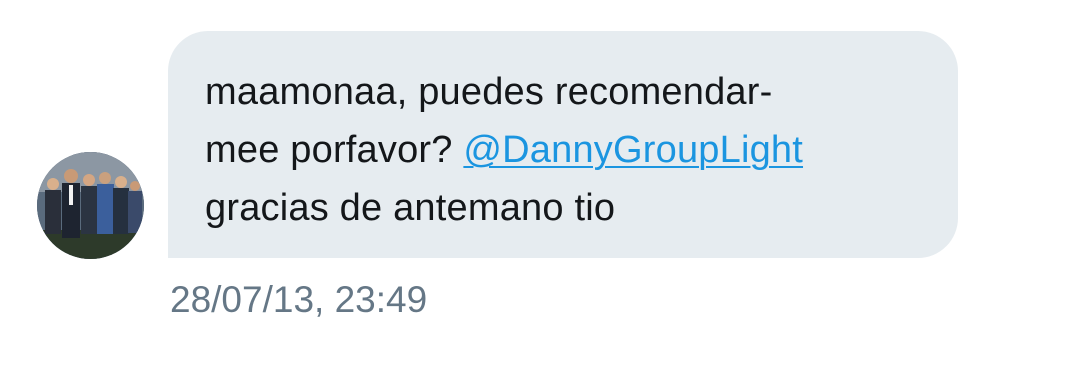 This screenshot has width=1080, height=376. What do you see at coordinates (334, 150) in the screenshot?
I see `message-line-2-text: mee porfavor?` at bounding box center [334, 150].